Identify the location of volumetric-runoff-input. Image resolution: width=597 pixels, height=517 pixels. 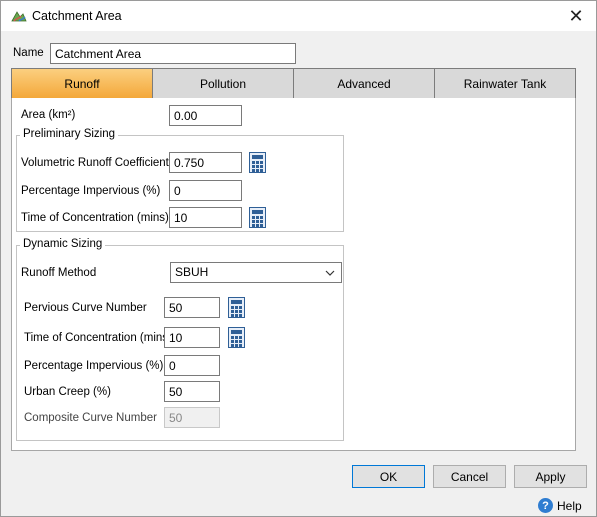
(205, 162).